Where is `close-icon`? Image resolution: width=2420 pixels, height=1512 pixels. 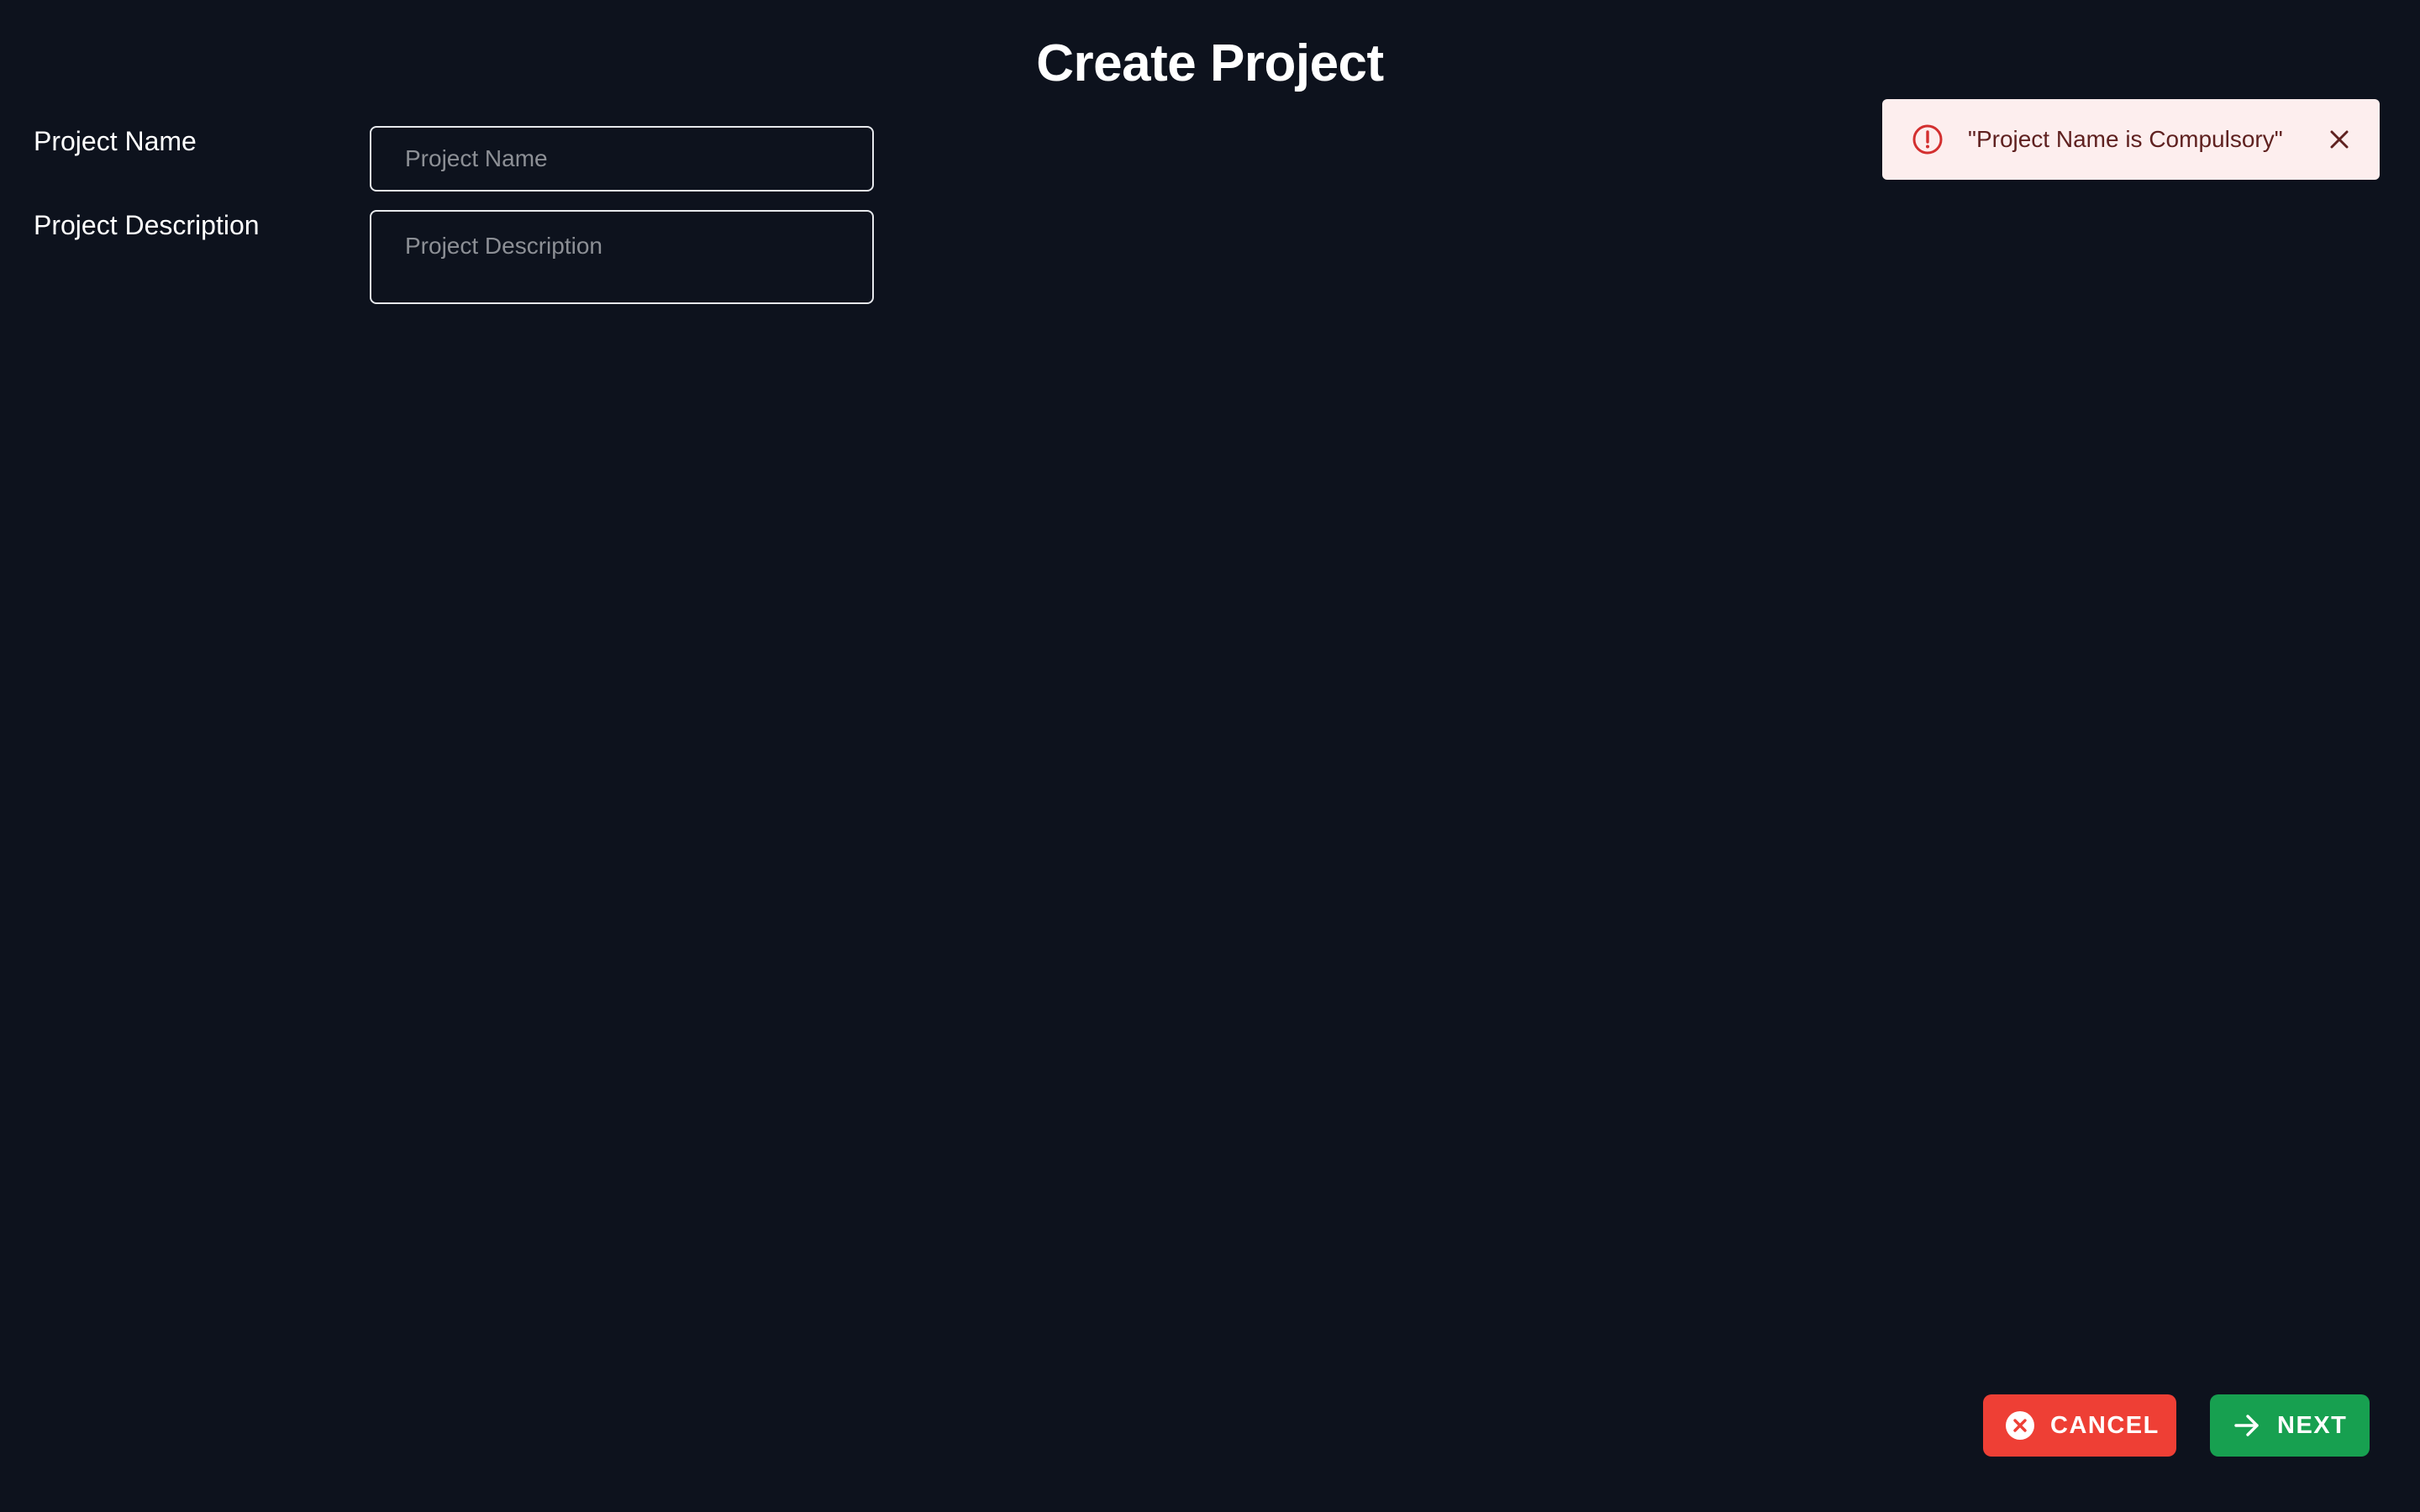 close-icon is located at coordinates (2339, 139).